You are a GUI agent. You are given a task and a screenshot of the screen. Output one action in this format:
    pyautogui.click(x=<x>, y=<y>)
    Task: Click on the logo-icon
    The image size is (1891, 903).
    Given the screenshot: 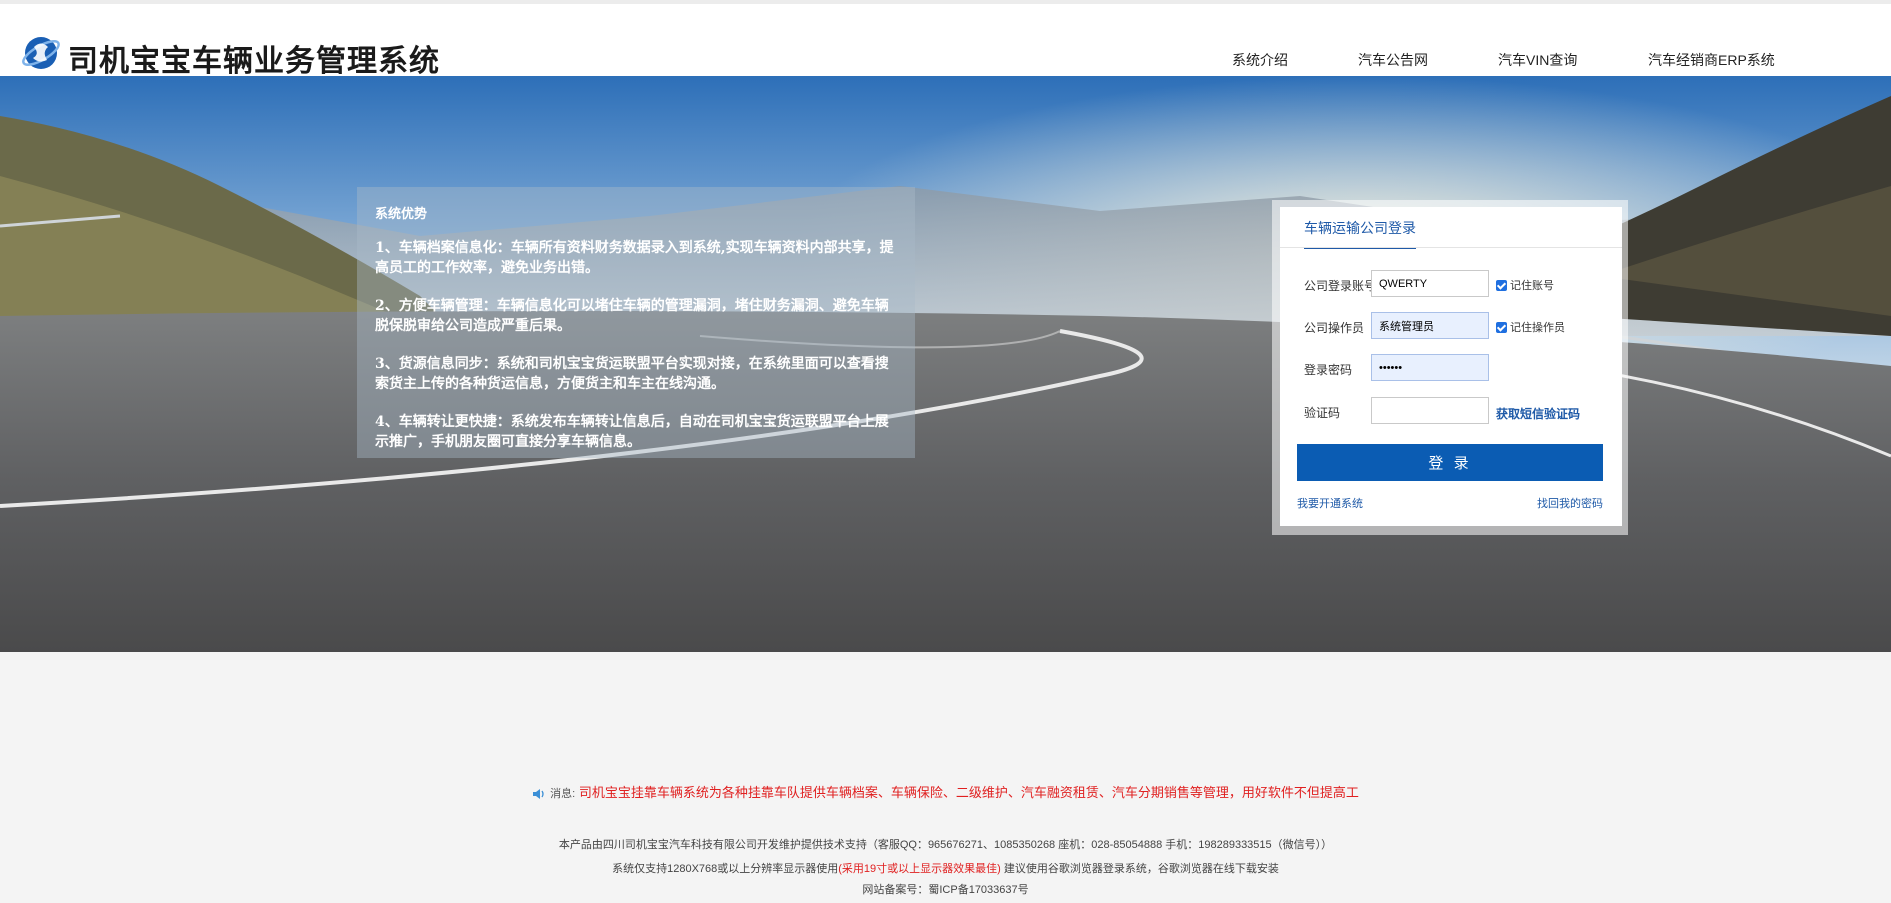 What is the action you would take?
    pyautogui.click(x=41, y=53)
    